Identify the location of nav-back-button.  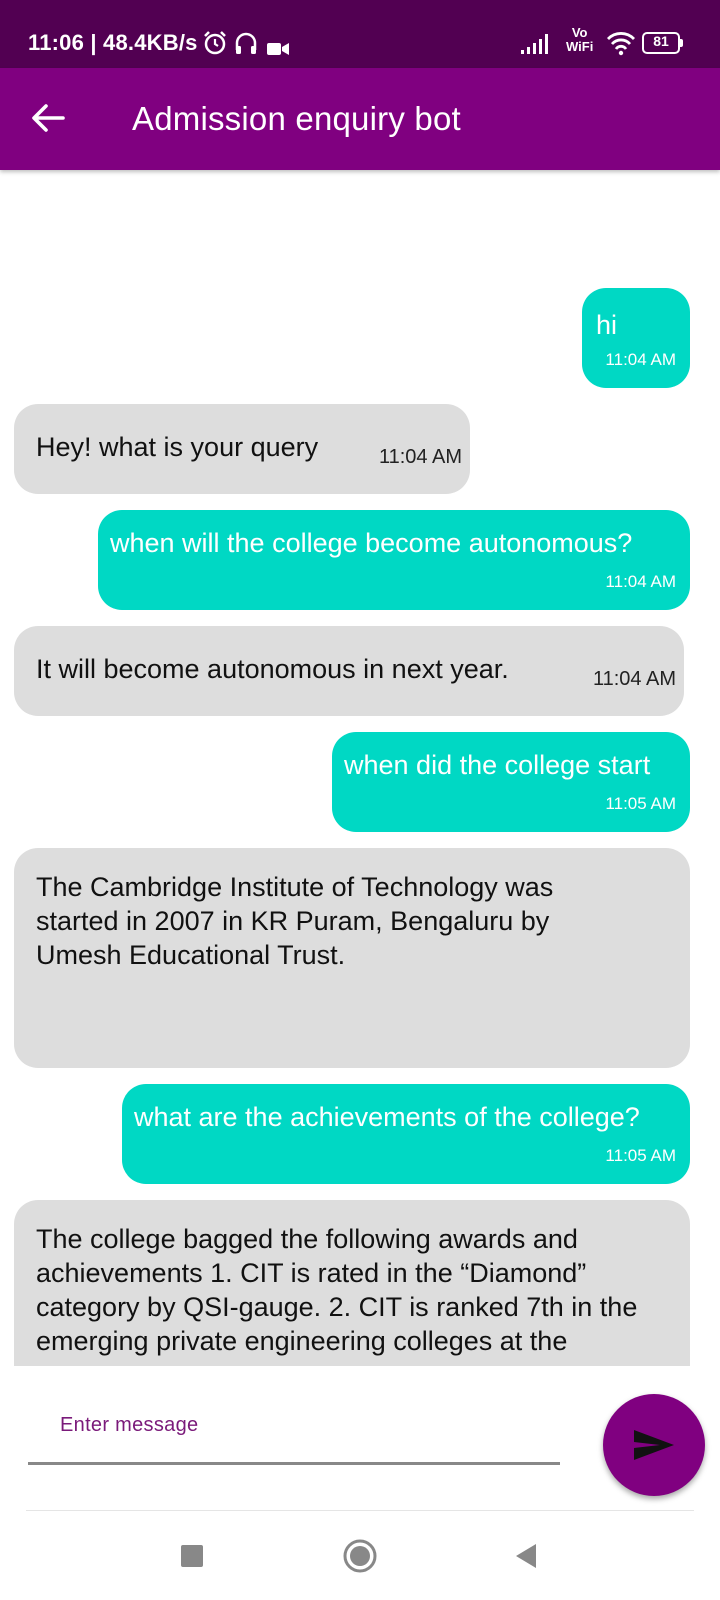
(526, 1556).